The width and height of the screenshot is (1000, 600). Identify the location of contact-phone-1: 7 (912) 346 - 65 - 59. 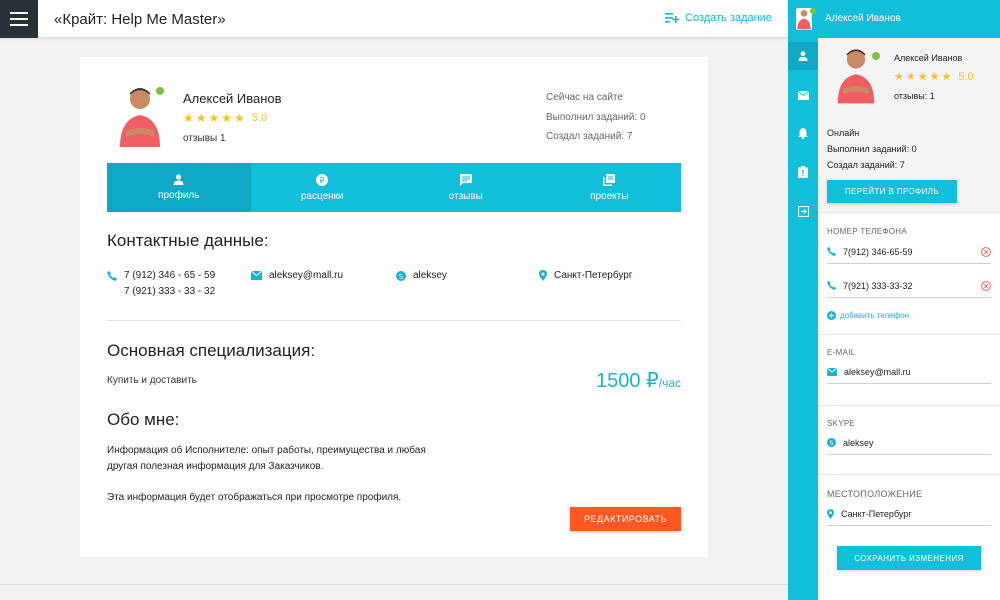
(170, 275).